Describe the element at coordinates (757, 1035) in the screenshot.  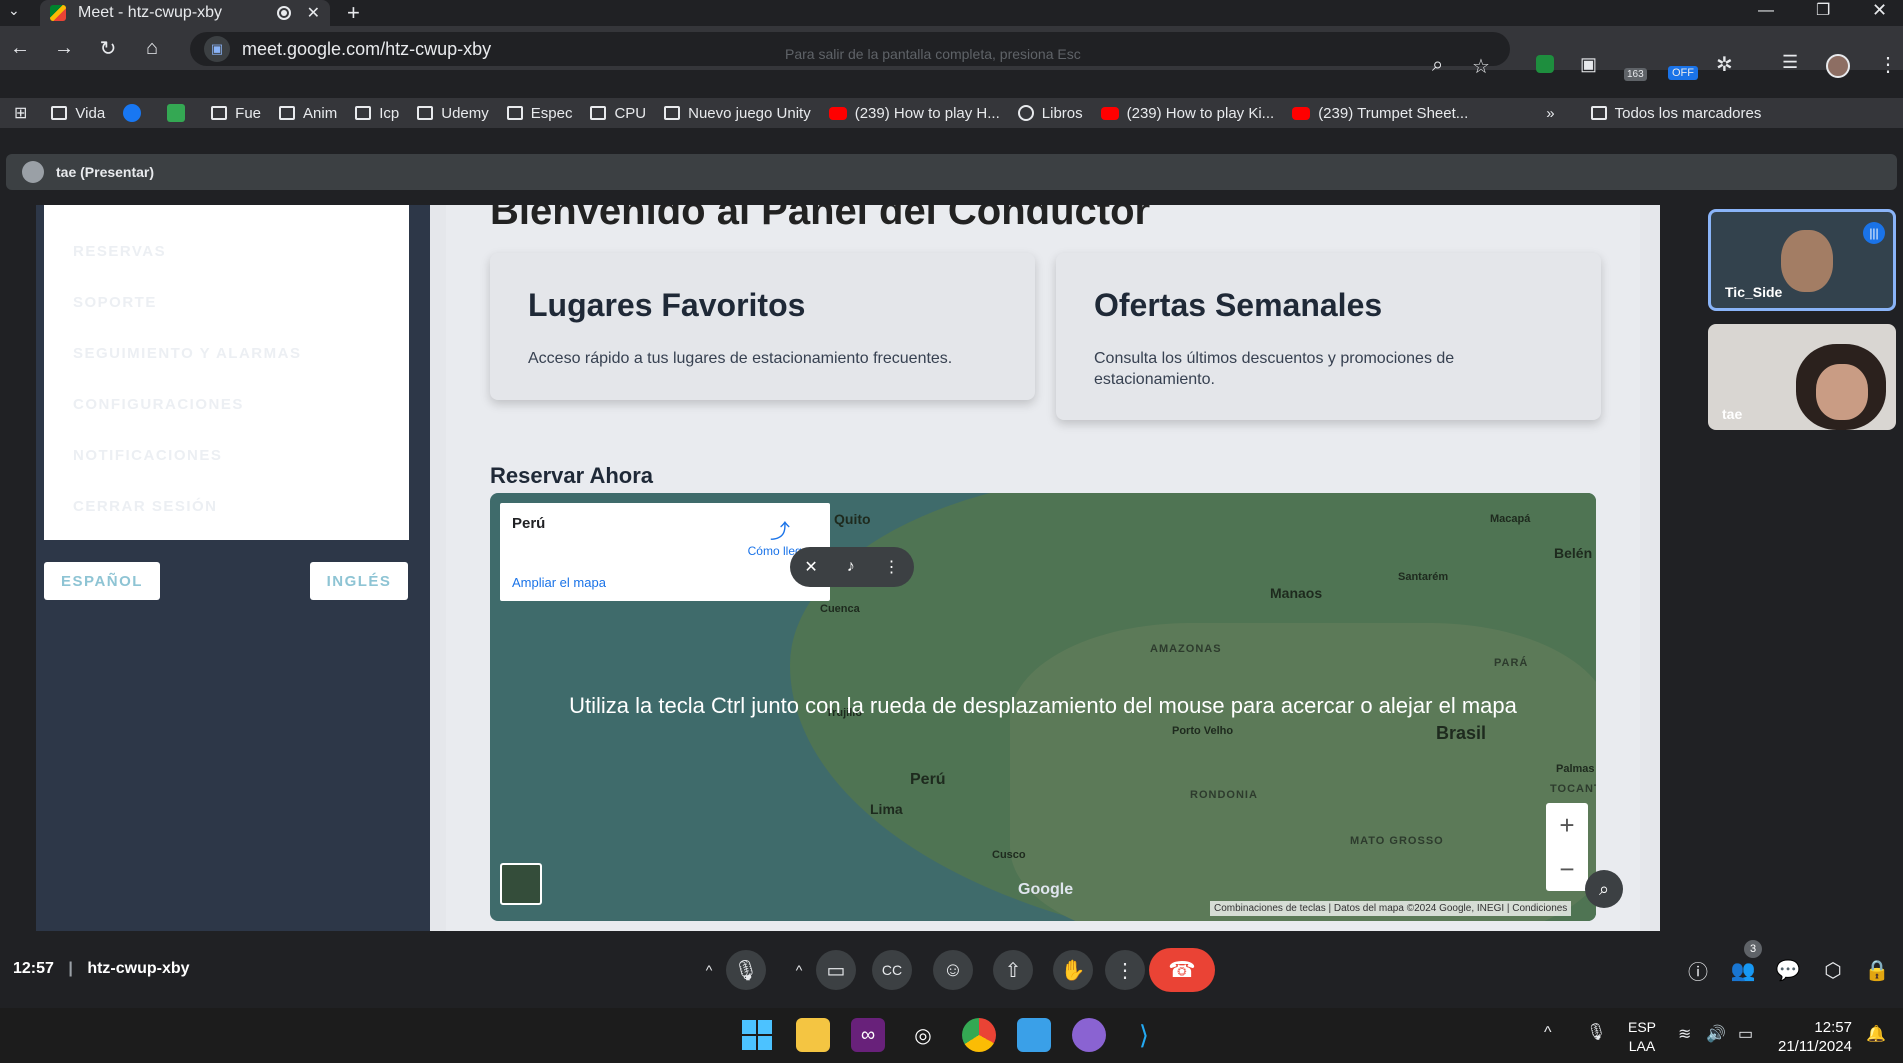
I see `start-button` at that location.